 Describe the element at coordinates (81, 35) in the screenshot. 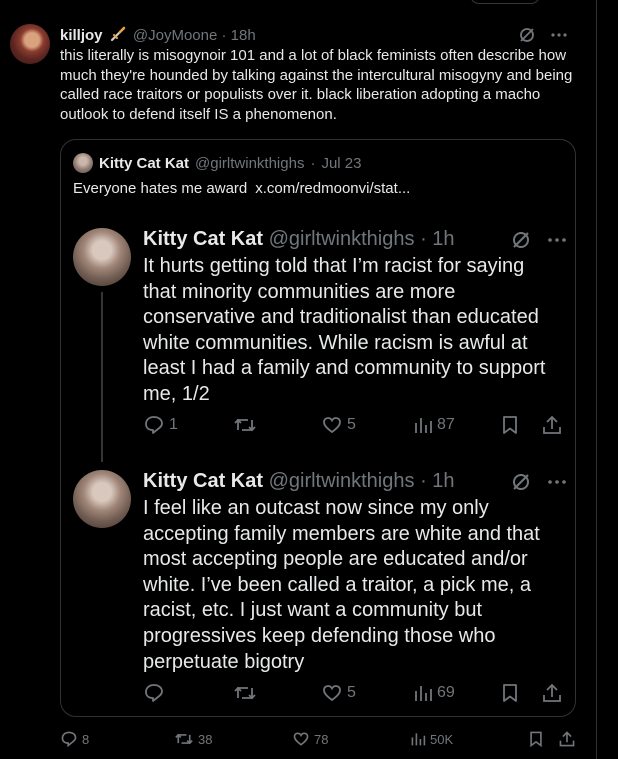

I see `display-name: killjoy` at that location.